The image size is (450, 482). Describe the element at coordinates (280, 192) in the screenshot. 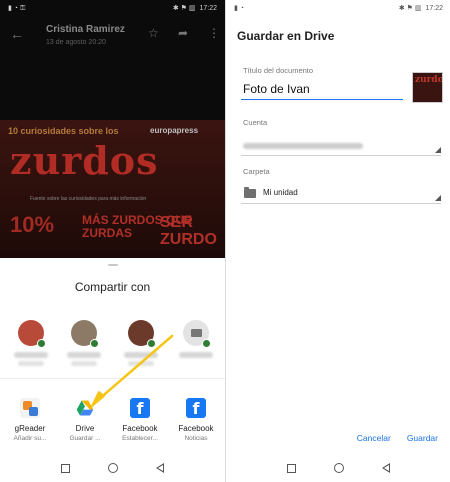

I see `folder-value: Mi unidad` at that location.